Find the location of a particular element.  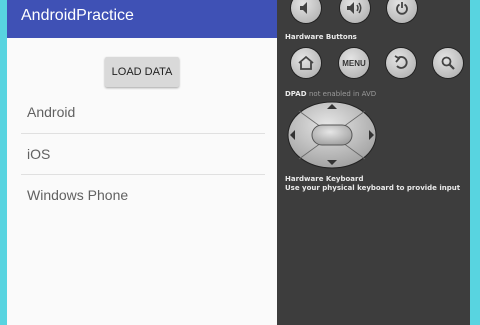

list-item-ios: iOS is located at coordinates (143, 154).